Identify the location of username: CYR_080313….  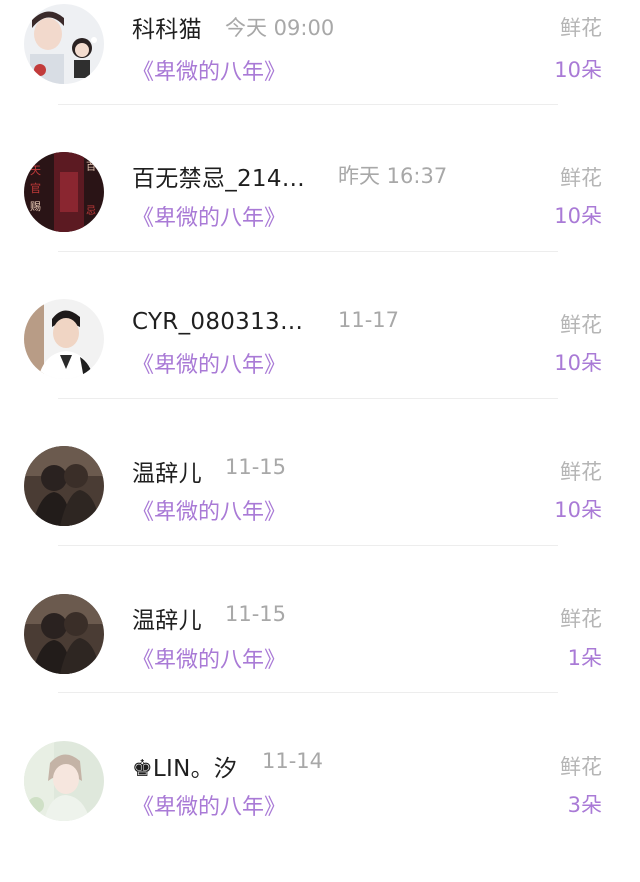
(217, 322).